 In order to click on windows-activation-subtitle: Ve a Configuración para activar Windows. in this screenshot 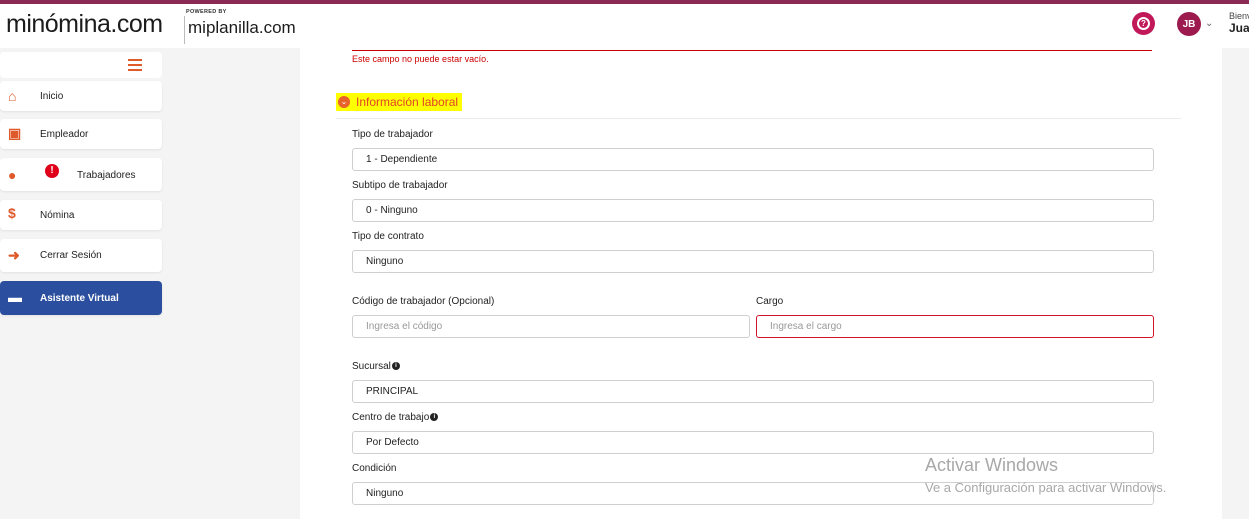, I will do `click(1046, 487)`.